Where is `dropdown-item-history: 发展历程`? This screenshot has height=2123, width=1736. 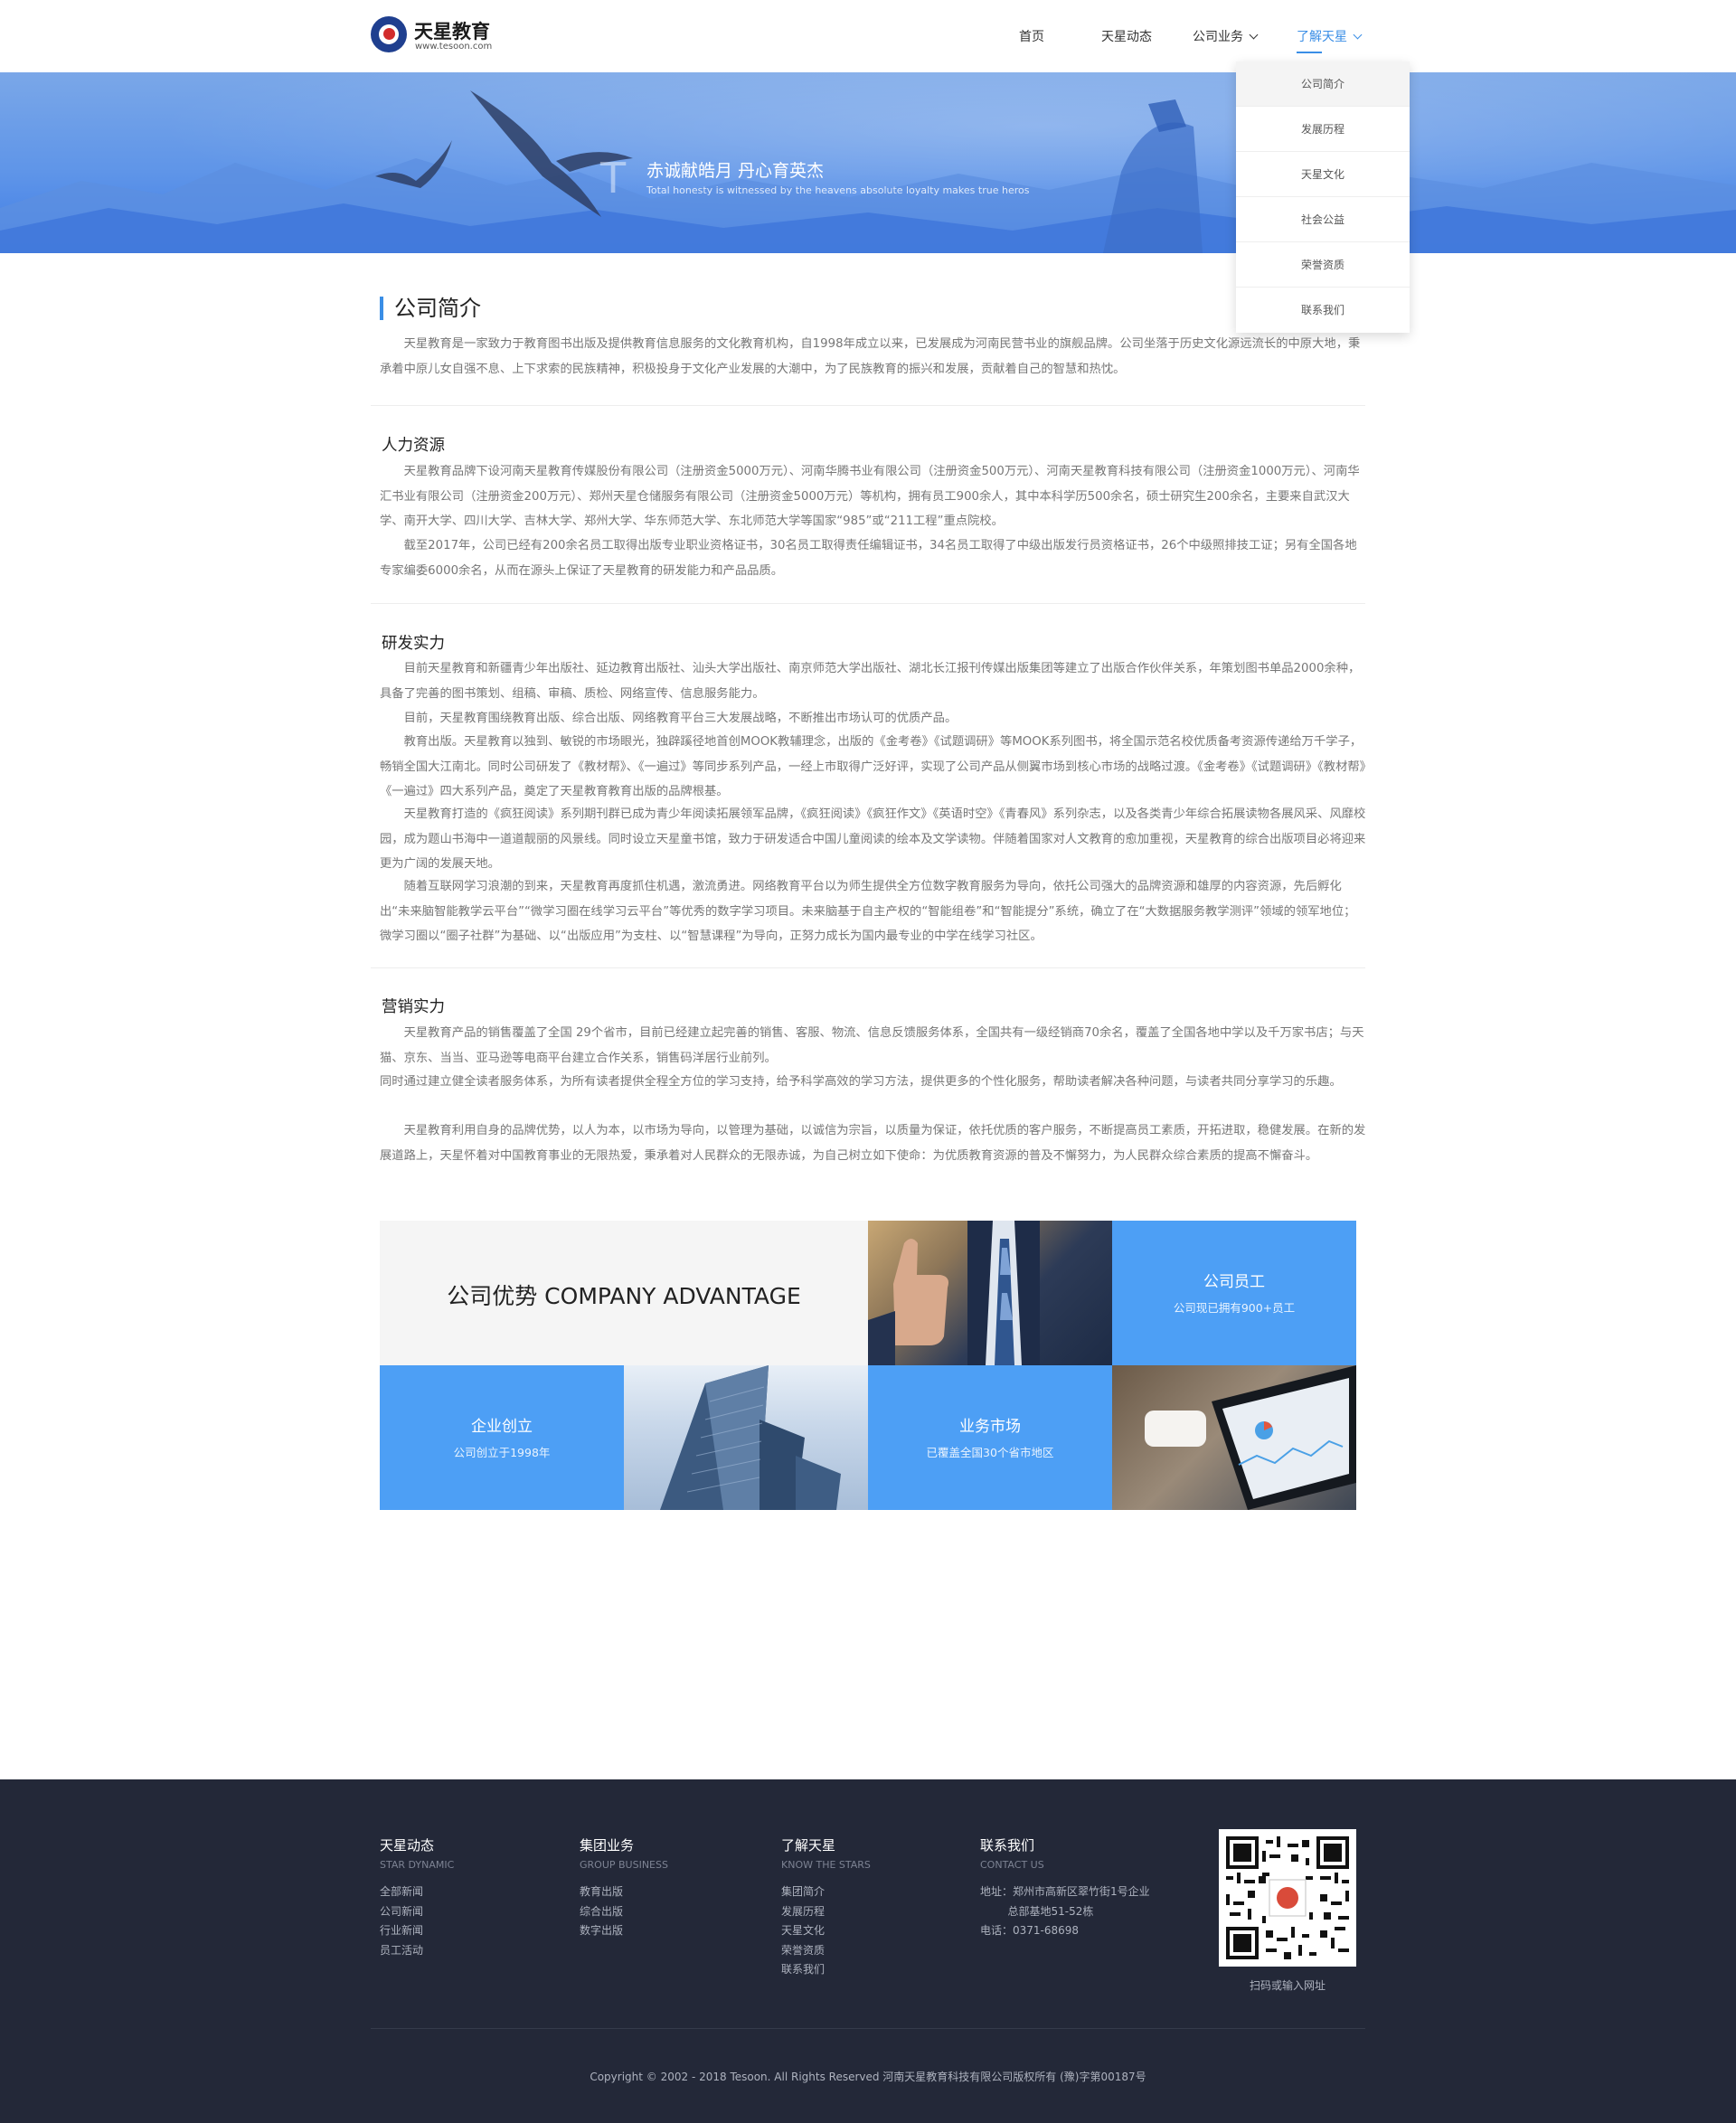
dropdown-item-history: 发展历程 is located at coordinates (1323, 129).